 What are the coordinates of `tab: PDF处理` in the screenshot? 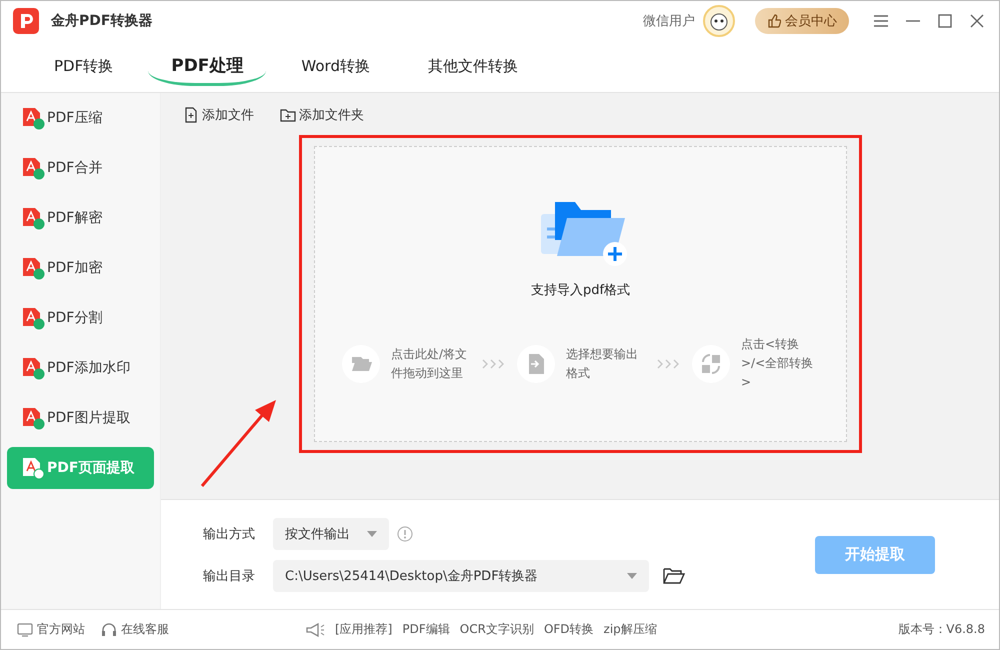 It's located at (207, 67).